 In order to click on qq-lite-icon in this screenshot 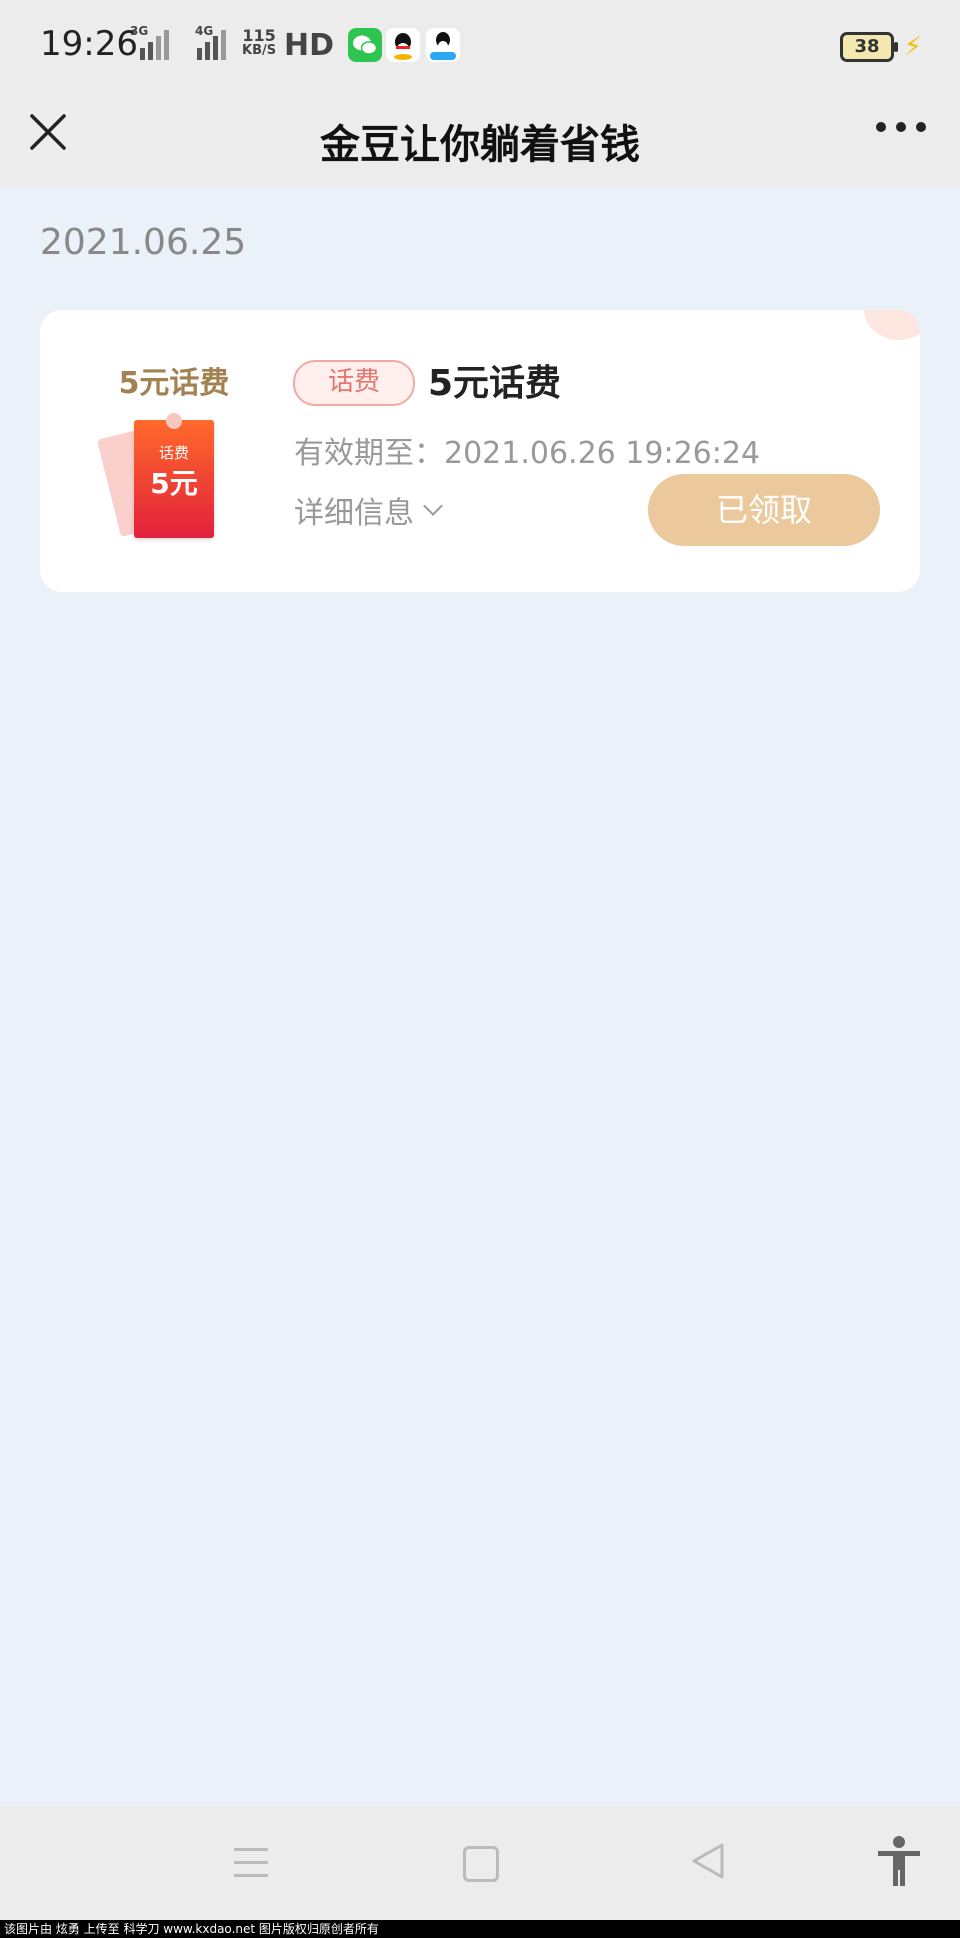, I will do `click(443, 45)`.